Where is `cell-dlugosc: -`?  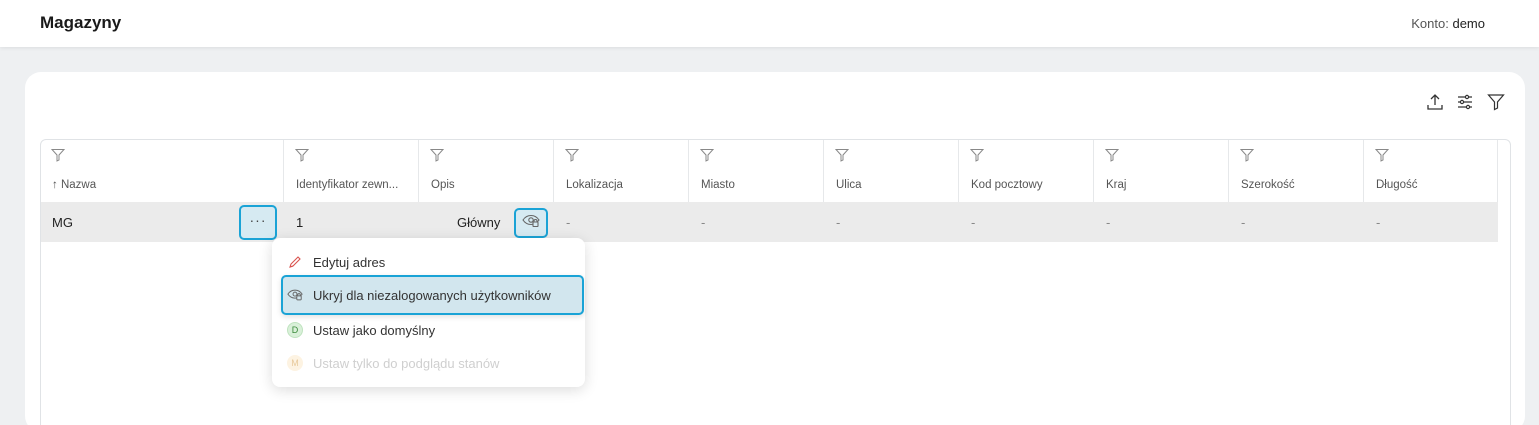
cell-dlugosc: - is located at coordinates (1378, 222).